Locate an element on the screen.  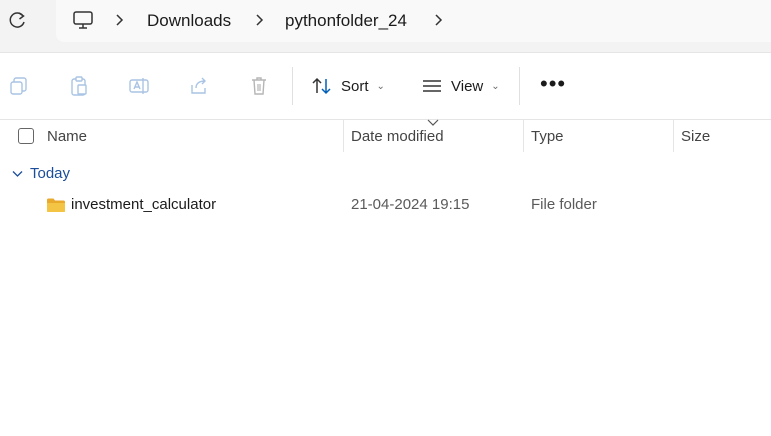
share-icon is located at coordinates (199, 86).